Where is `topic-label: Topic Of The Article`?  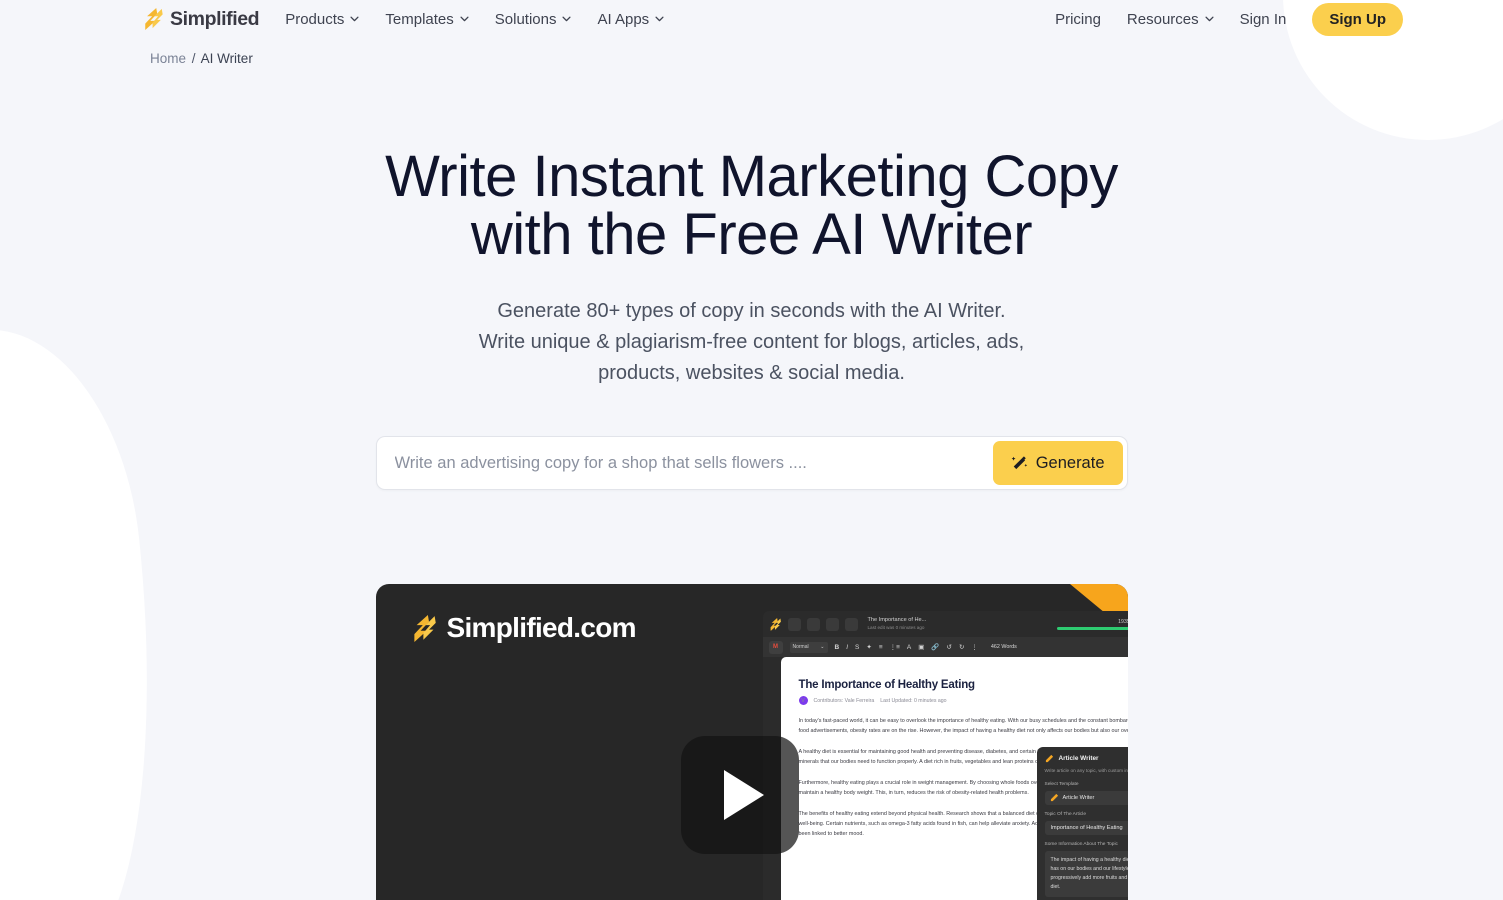
topic-label: Topic Of The Article is located at coordinates (1065, 814).